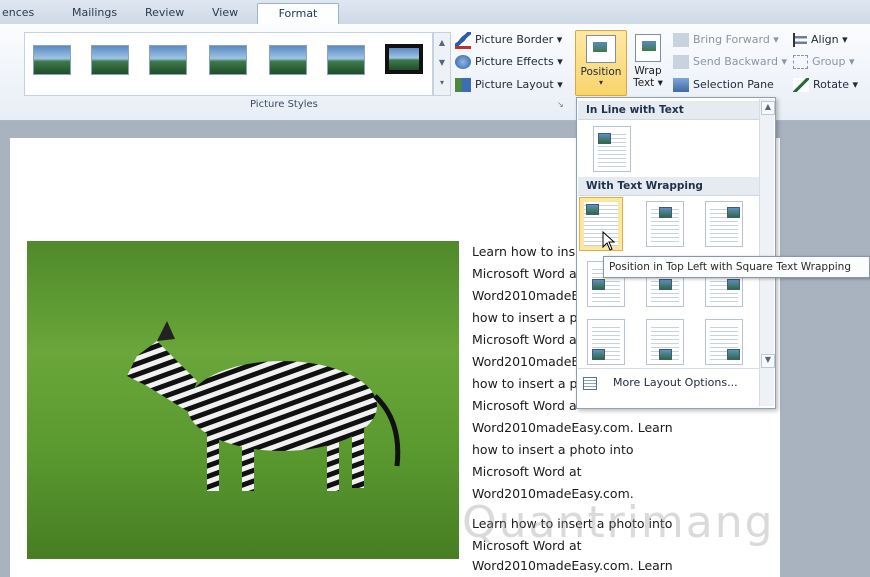  I want to click on position-icon, so click(601, 49).